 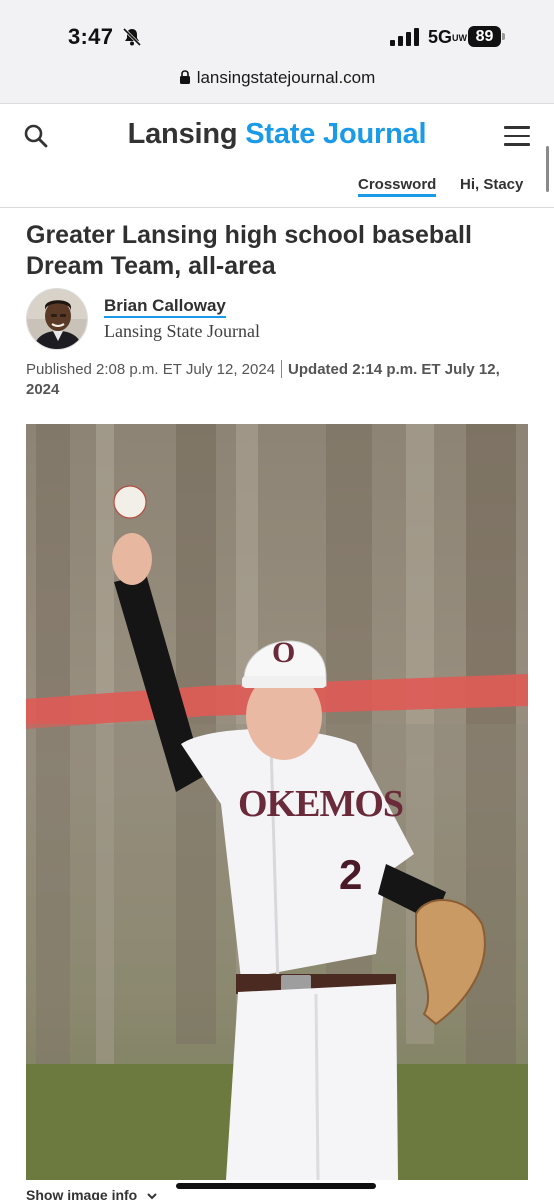 I want to click on author-name-link: Brian Calloway, so click(x=165, y=307).